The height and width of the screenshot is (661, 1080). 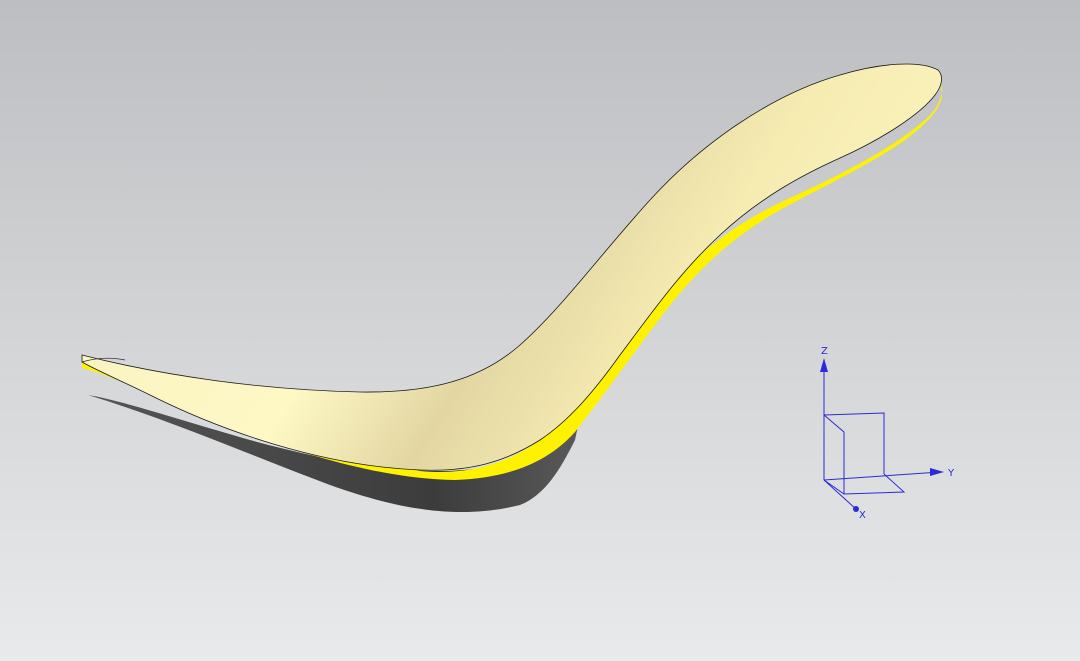 What do you see at coordinates (951, 473) in the screenshot?
I see `y-axis-label: Y` at bounding box center [951, 473].